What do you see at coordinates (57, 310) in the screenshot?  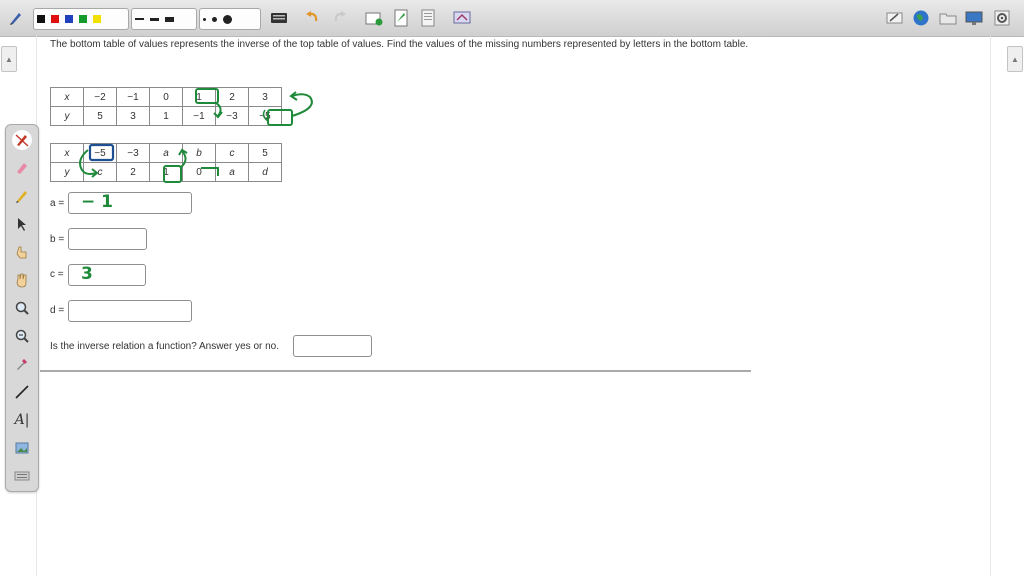 I see `answer-d-label: d =` at bounding box center [57, 310].